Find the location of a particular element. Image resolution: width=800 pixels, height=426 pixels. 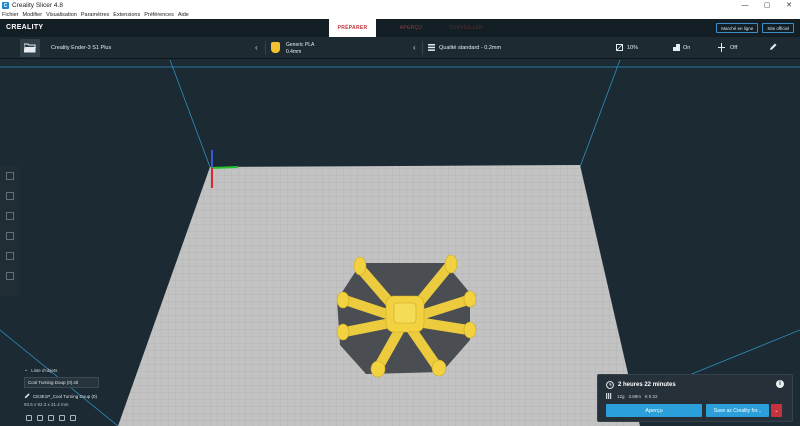

menu-file: Fichier is located at coordinates (10, 15).